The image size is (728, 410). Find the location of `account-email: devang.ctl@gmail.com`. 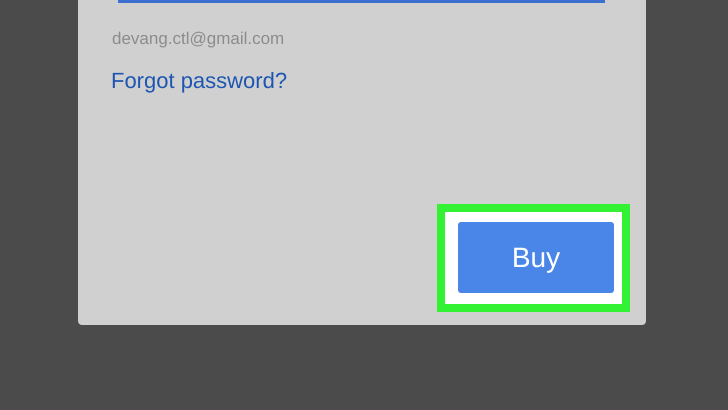

account-email: devang.ctl@gmail.com is located at coordinates (198, 39).